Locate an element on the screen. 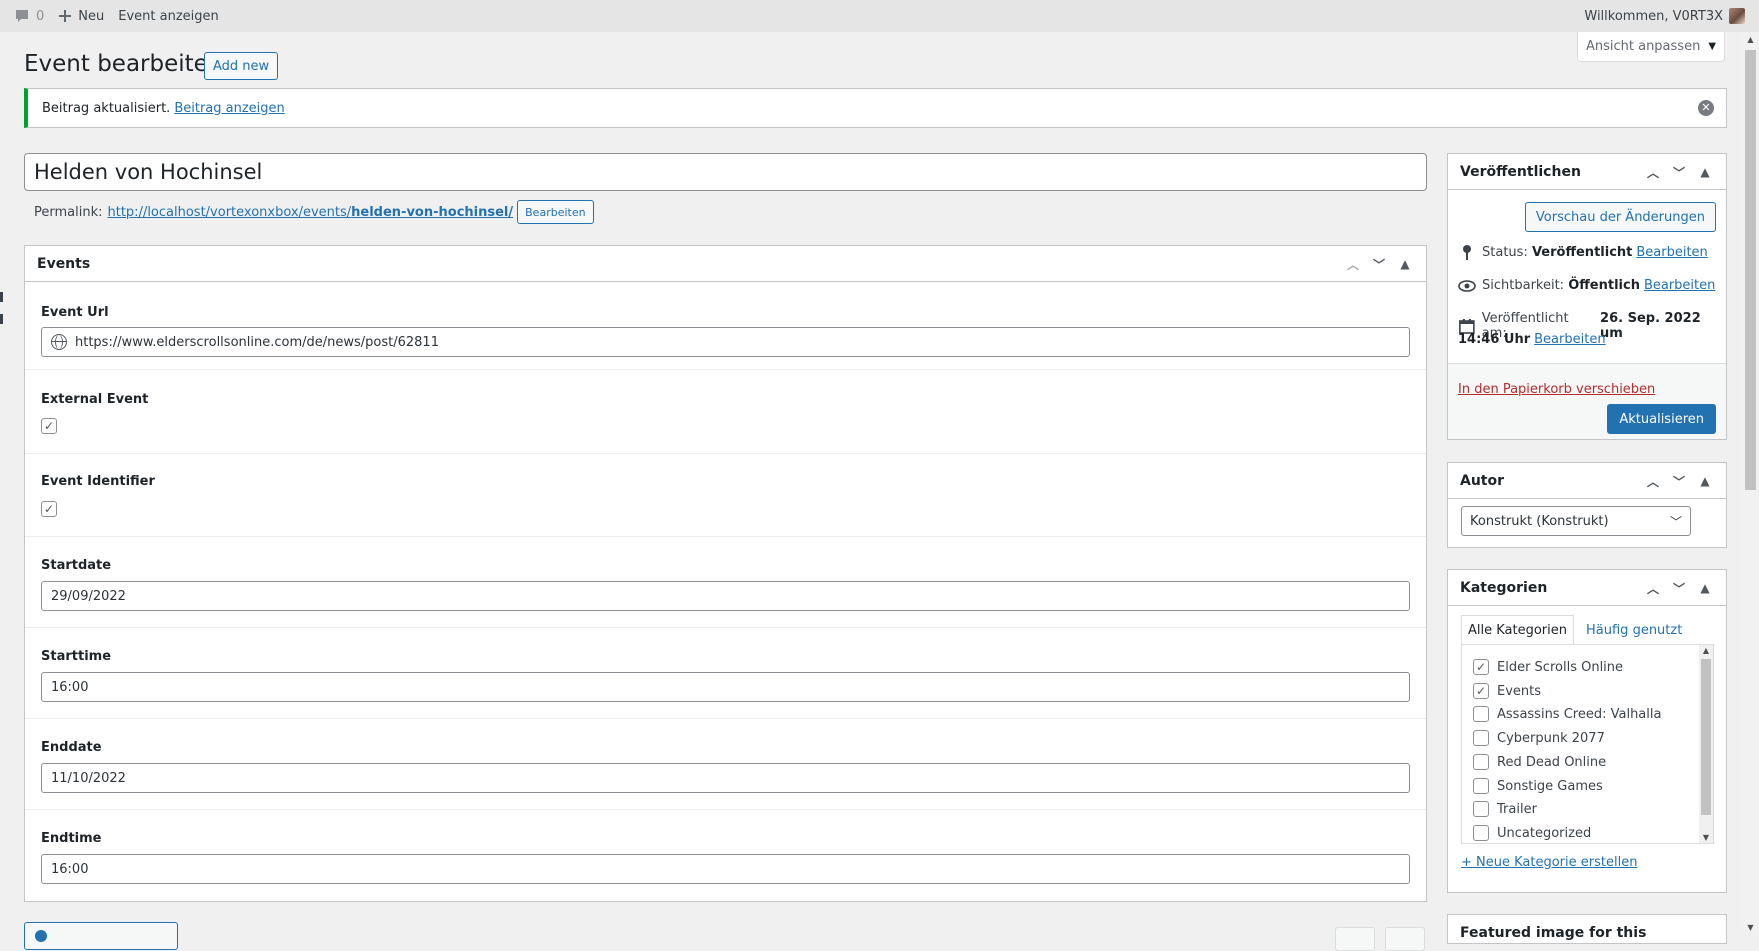 The width and height of the screenshot is (1759, 951). page-title: Event bearbeiten is located at coordinates (123, 64).